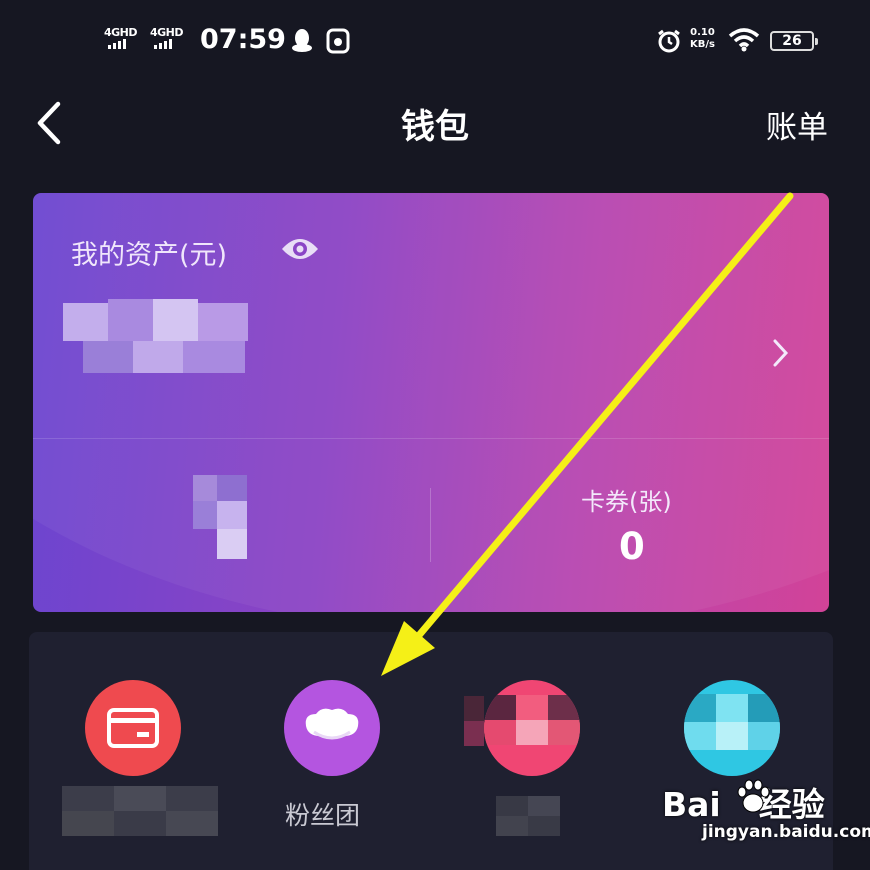  What do you see at coordinates (158, 334) in the screenshot?
I see `asset-amount-redacted` at bounding box center [158, 334].